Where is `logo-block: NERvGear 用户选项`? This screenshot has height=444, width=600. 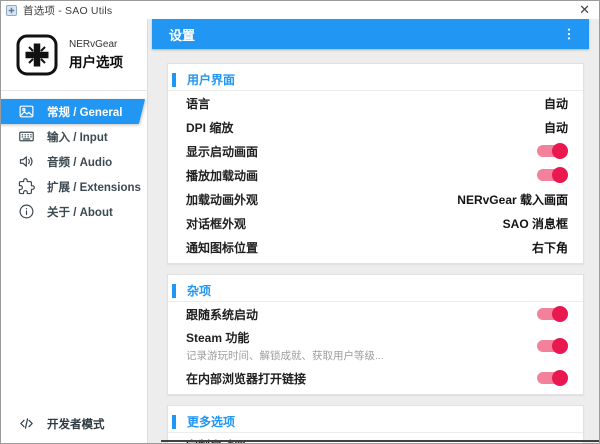
logo-block: NERvGear 用户选项 is located at coordinates (74, 55).